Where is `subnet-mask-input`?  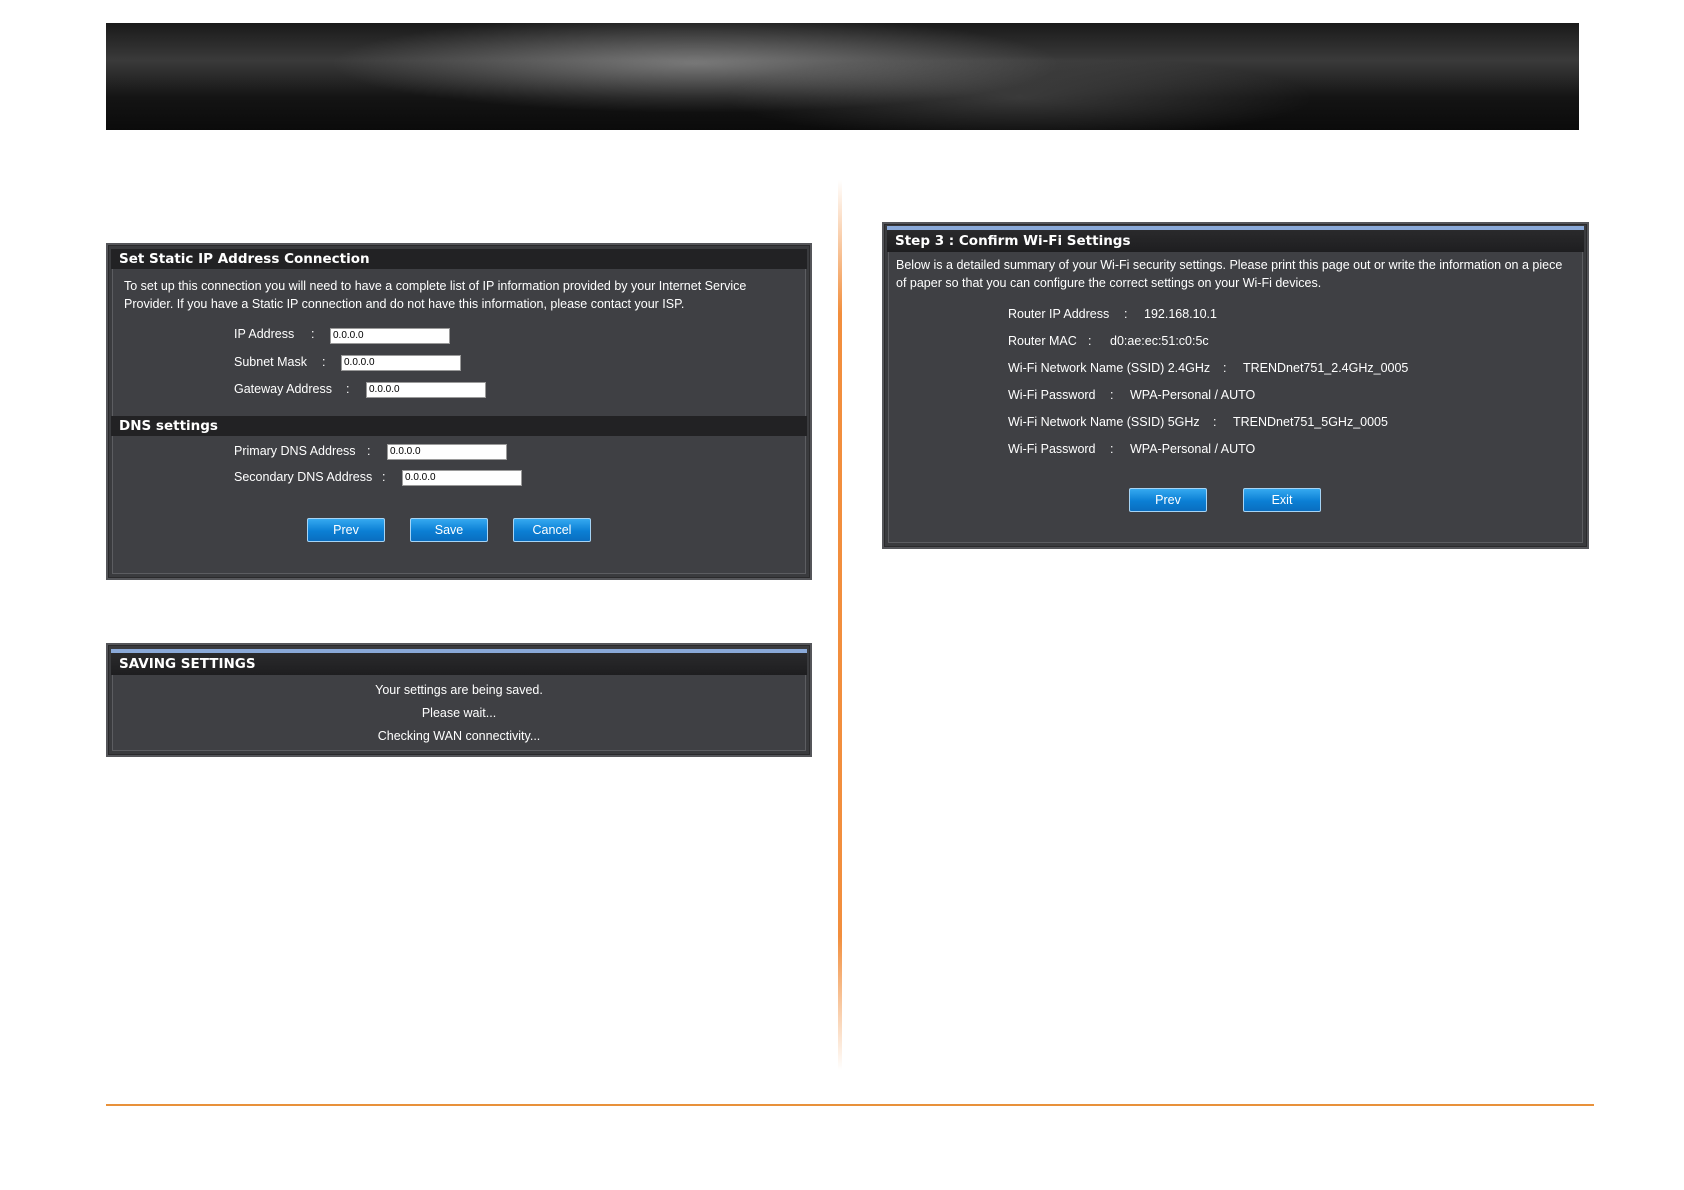 subnet-mask-input is located at coordinates (401, 363).